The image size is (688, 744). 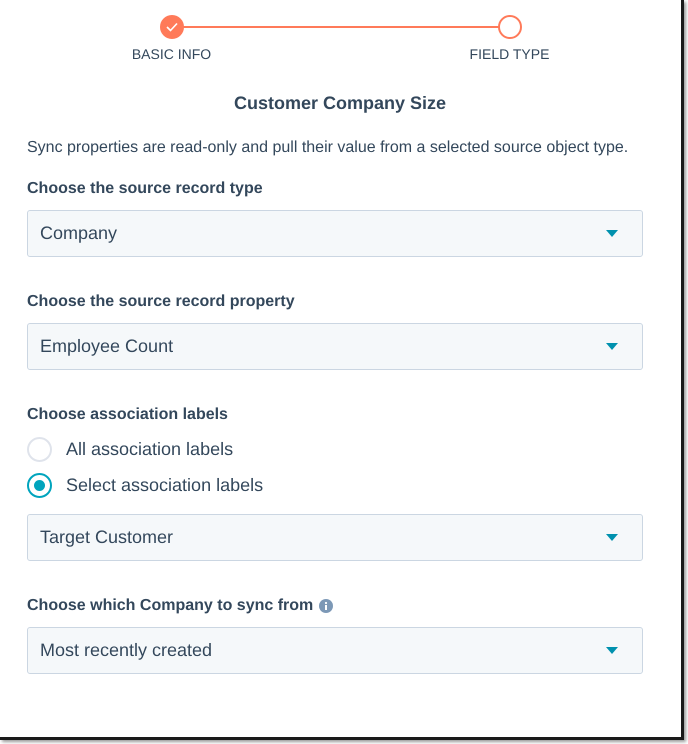 I want to click on field-label: Choose the source record type, so click(x=145, y=189).